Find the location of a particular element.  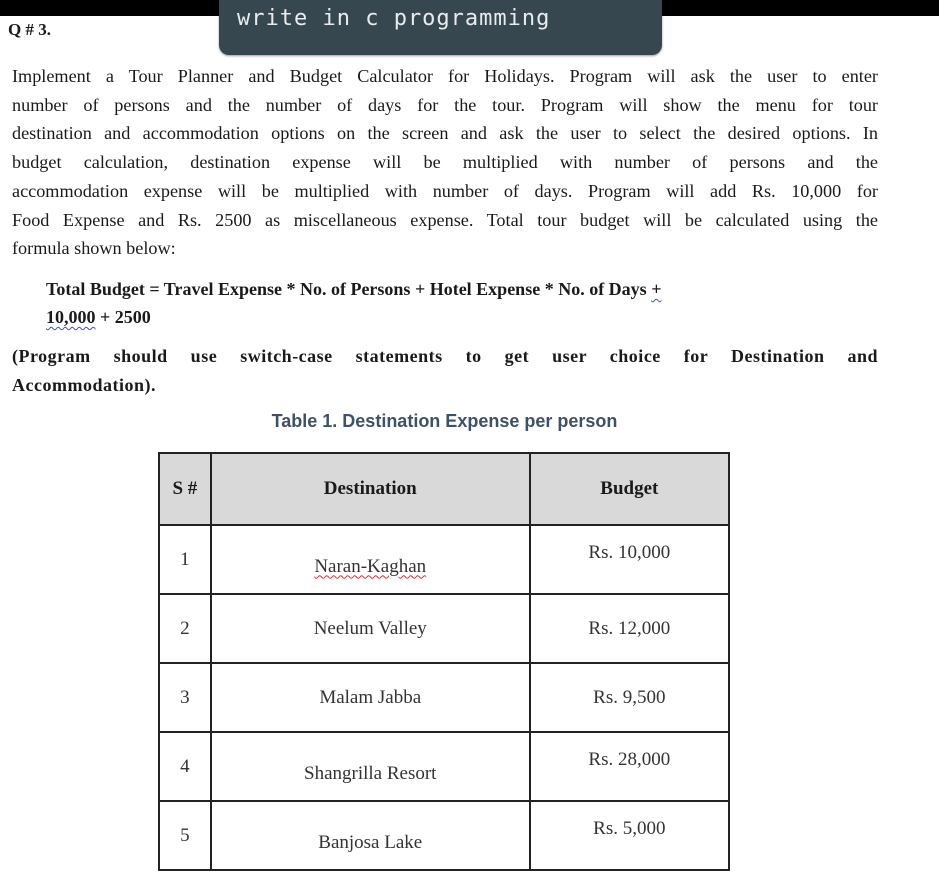

table-row: 3 Malam Jabba Rs. 9,500 is located at coordinates (444, 697).